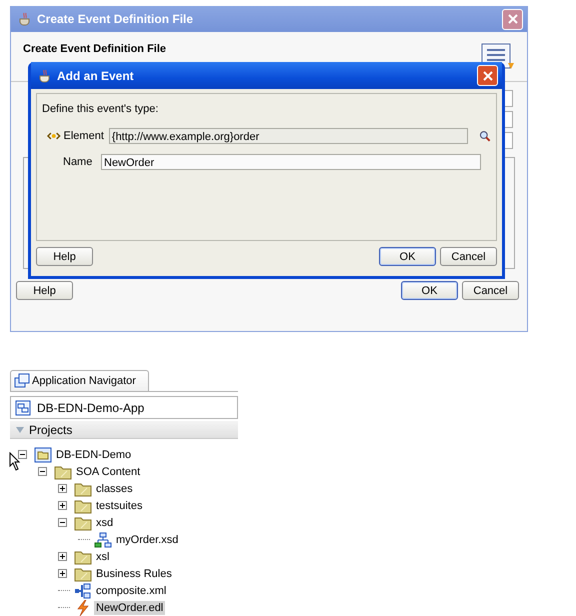 The image size is (576, 616). What do you see at coordinates (114, 489) in the screenshot?
I see `tree-item: classes` at bounding box center [114, 489].